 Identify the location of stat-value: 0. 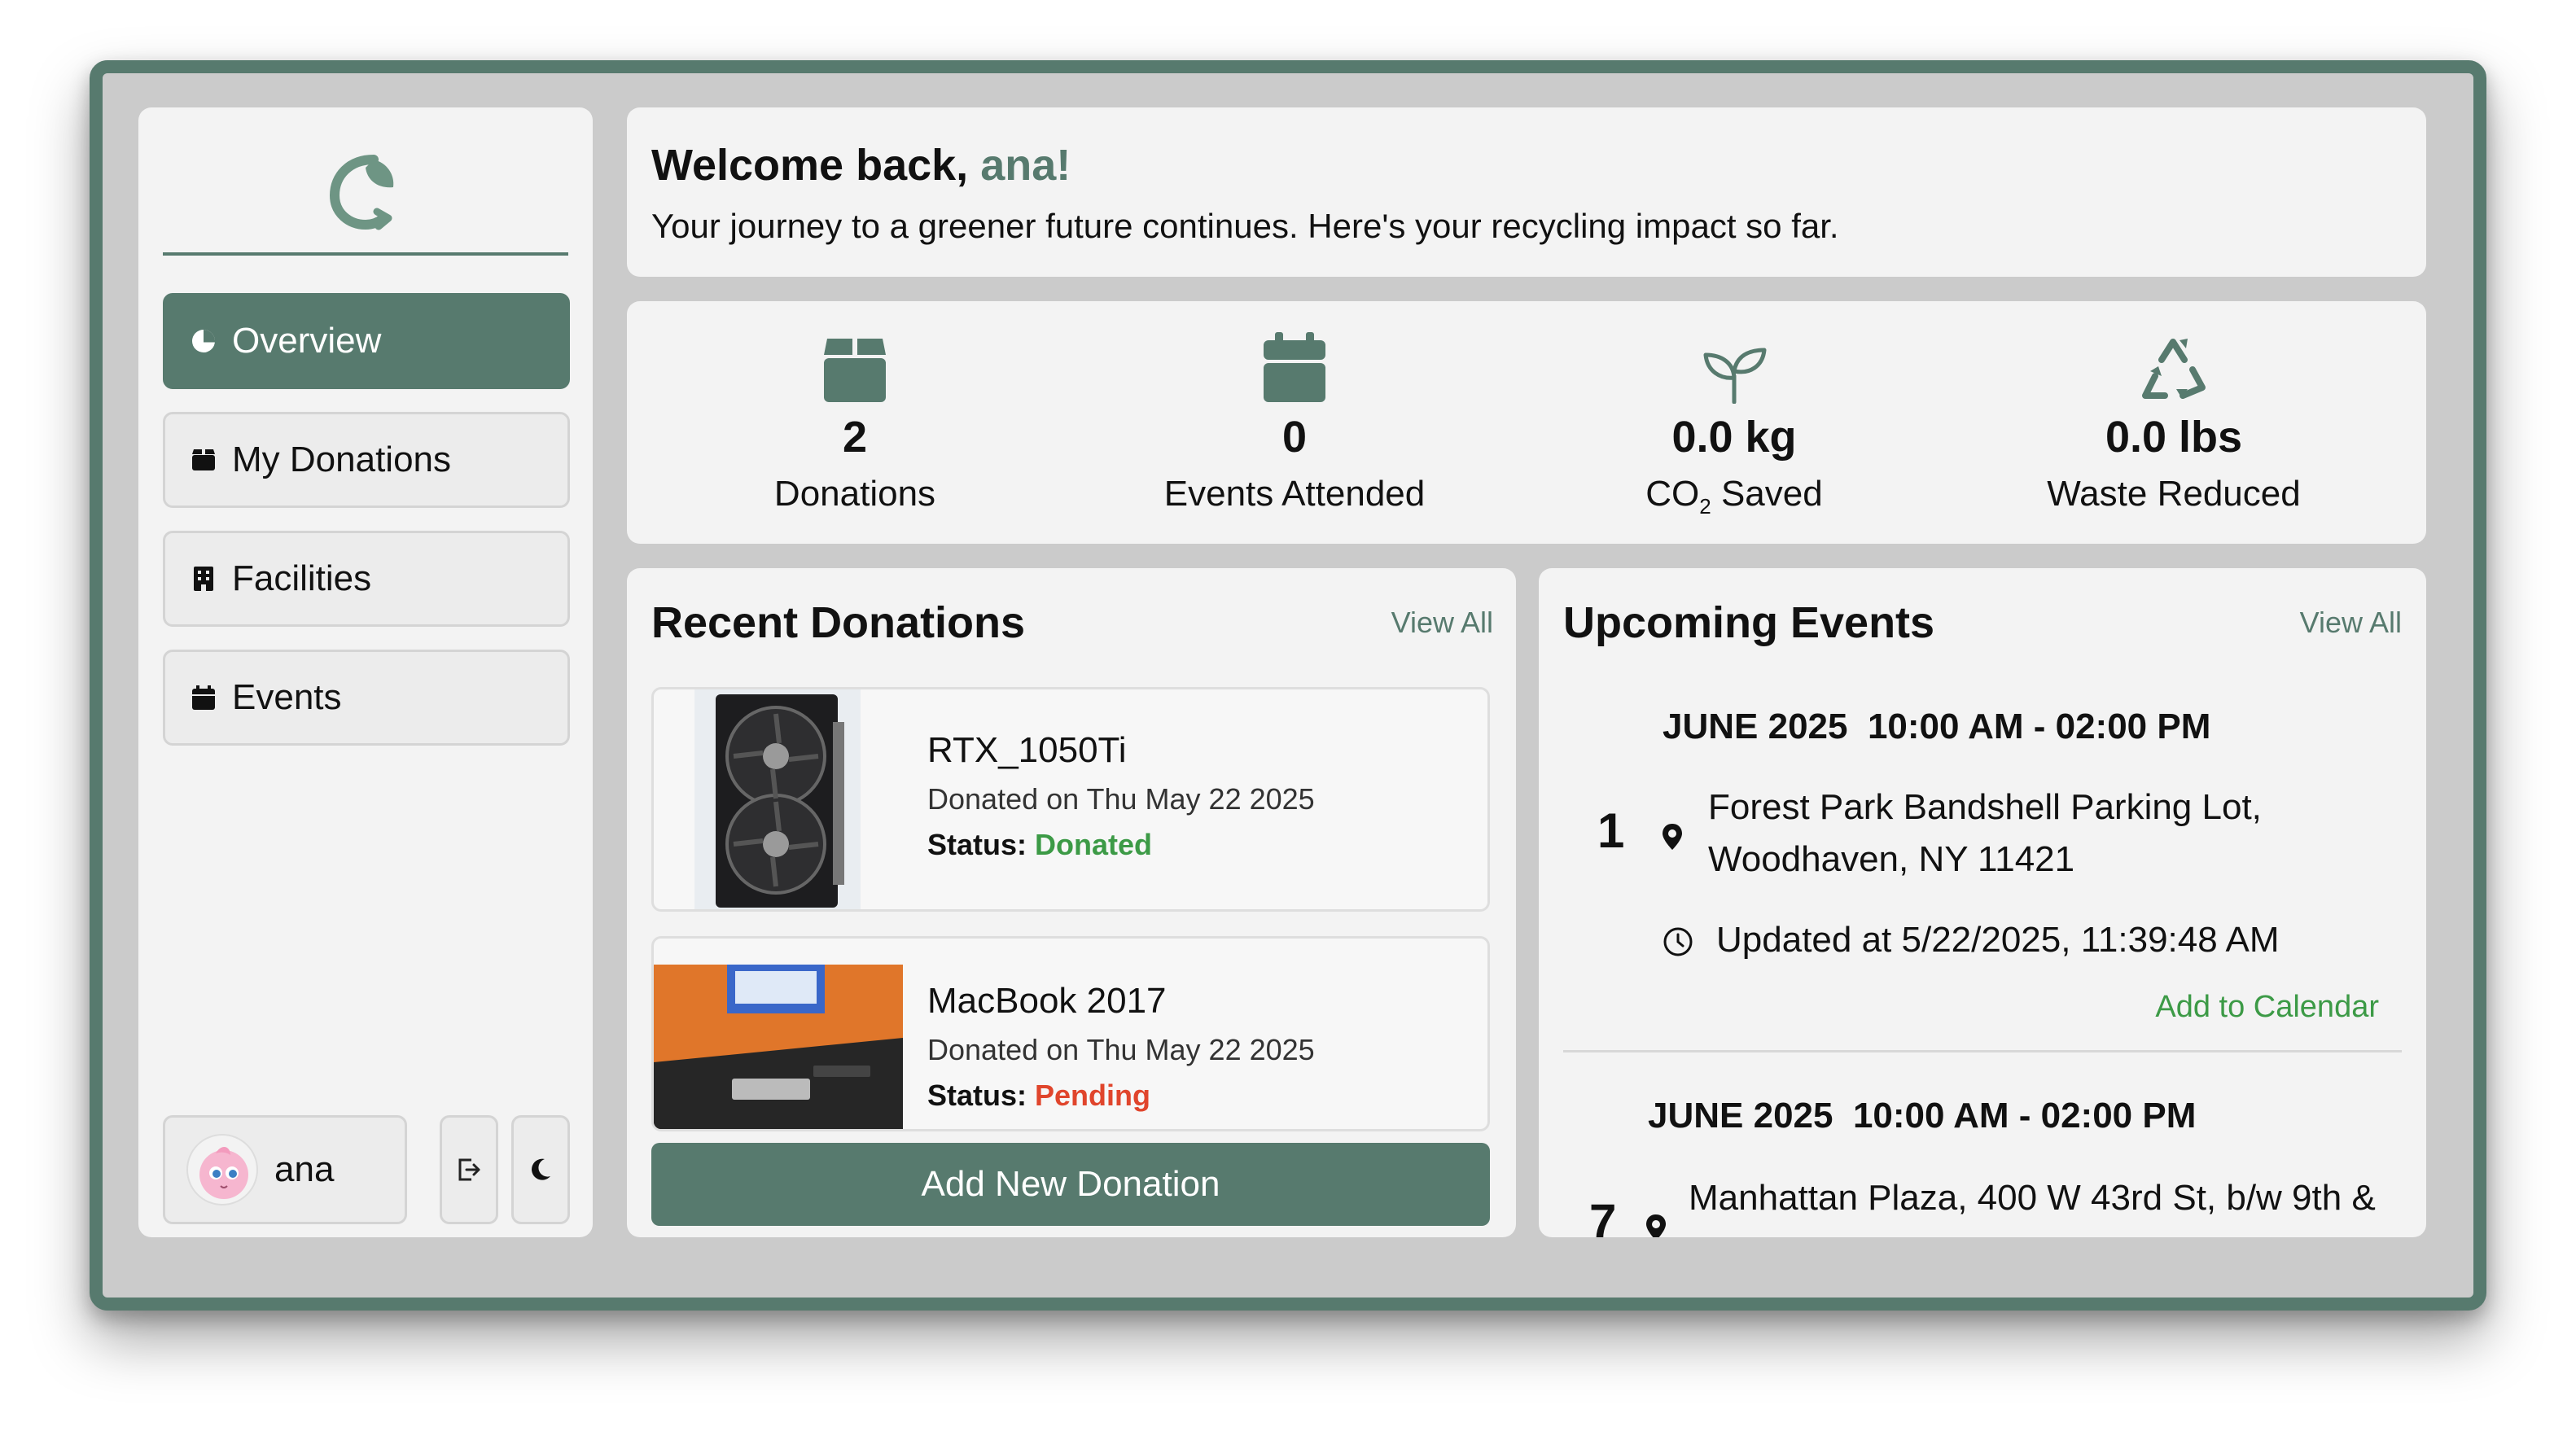
(1294, 437).